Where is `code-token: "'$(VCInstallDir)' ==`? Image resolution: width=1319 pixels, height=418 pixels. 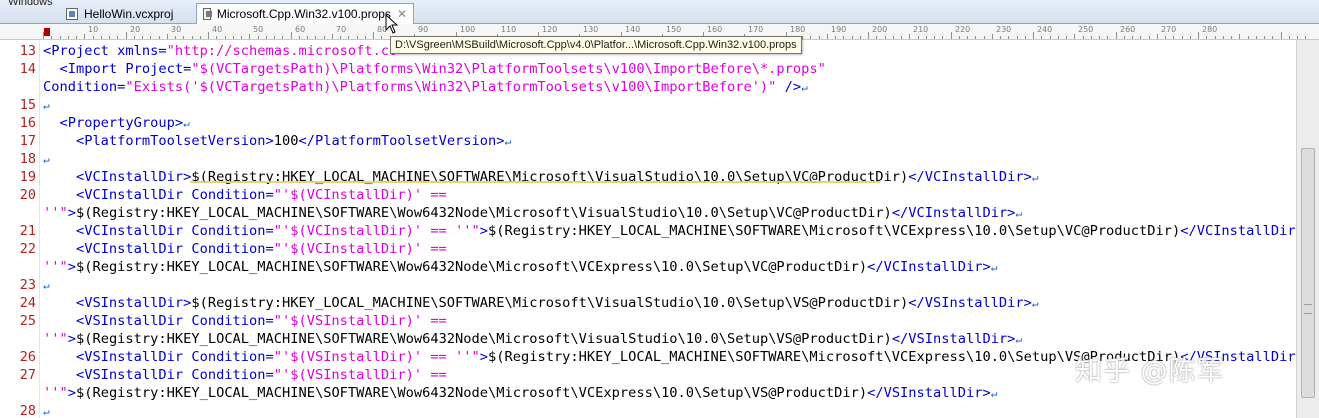 code-token: "'$(VCInstallDir)' == is located at coordinates (360, 195).